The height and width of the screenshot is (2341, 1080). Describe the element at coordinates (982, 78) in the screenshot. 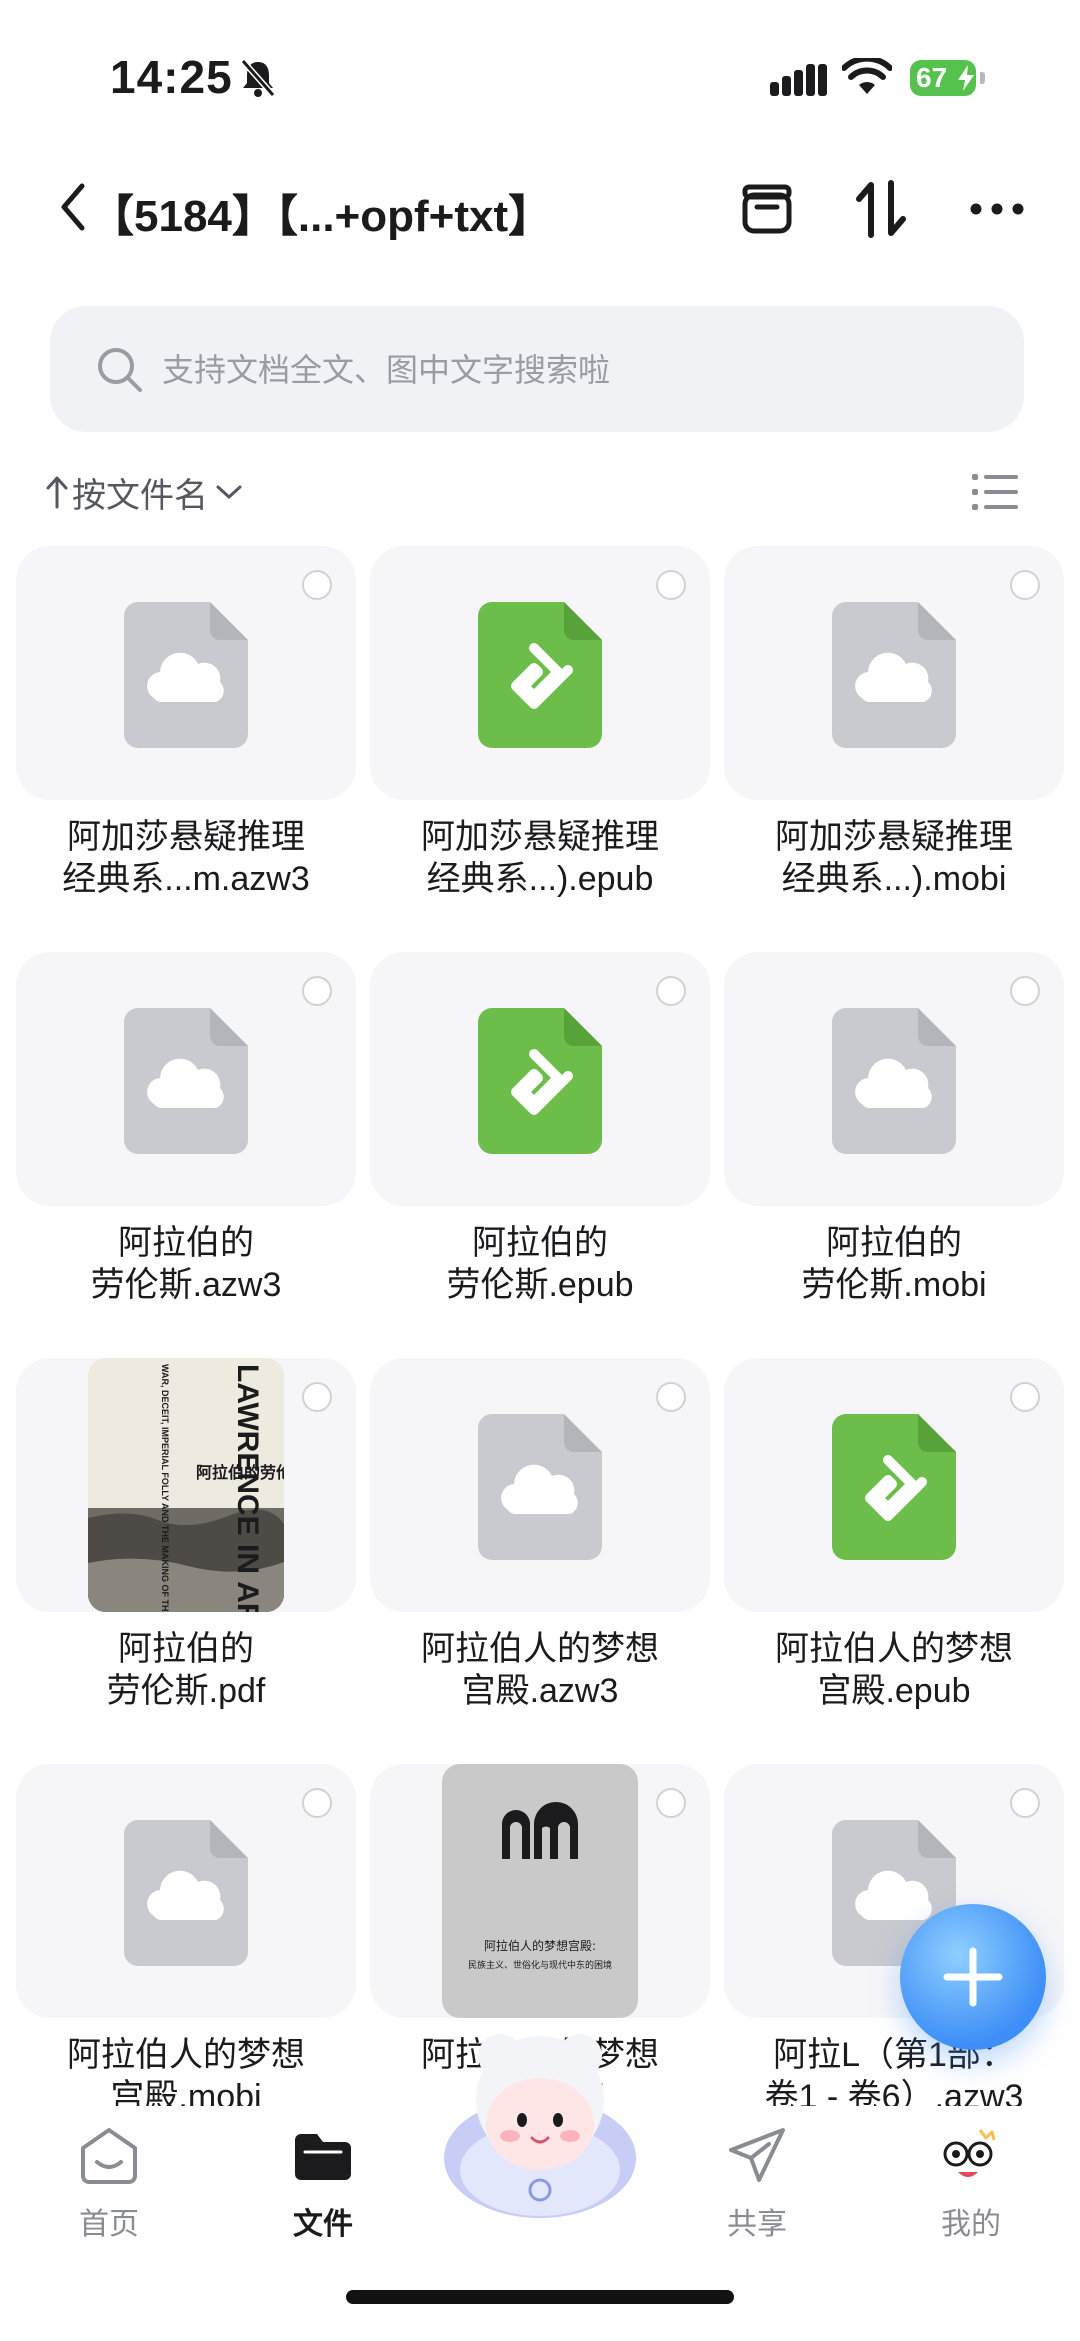

I see `battery-tip` at that location.